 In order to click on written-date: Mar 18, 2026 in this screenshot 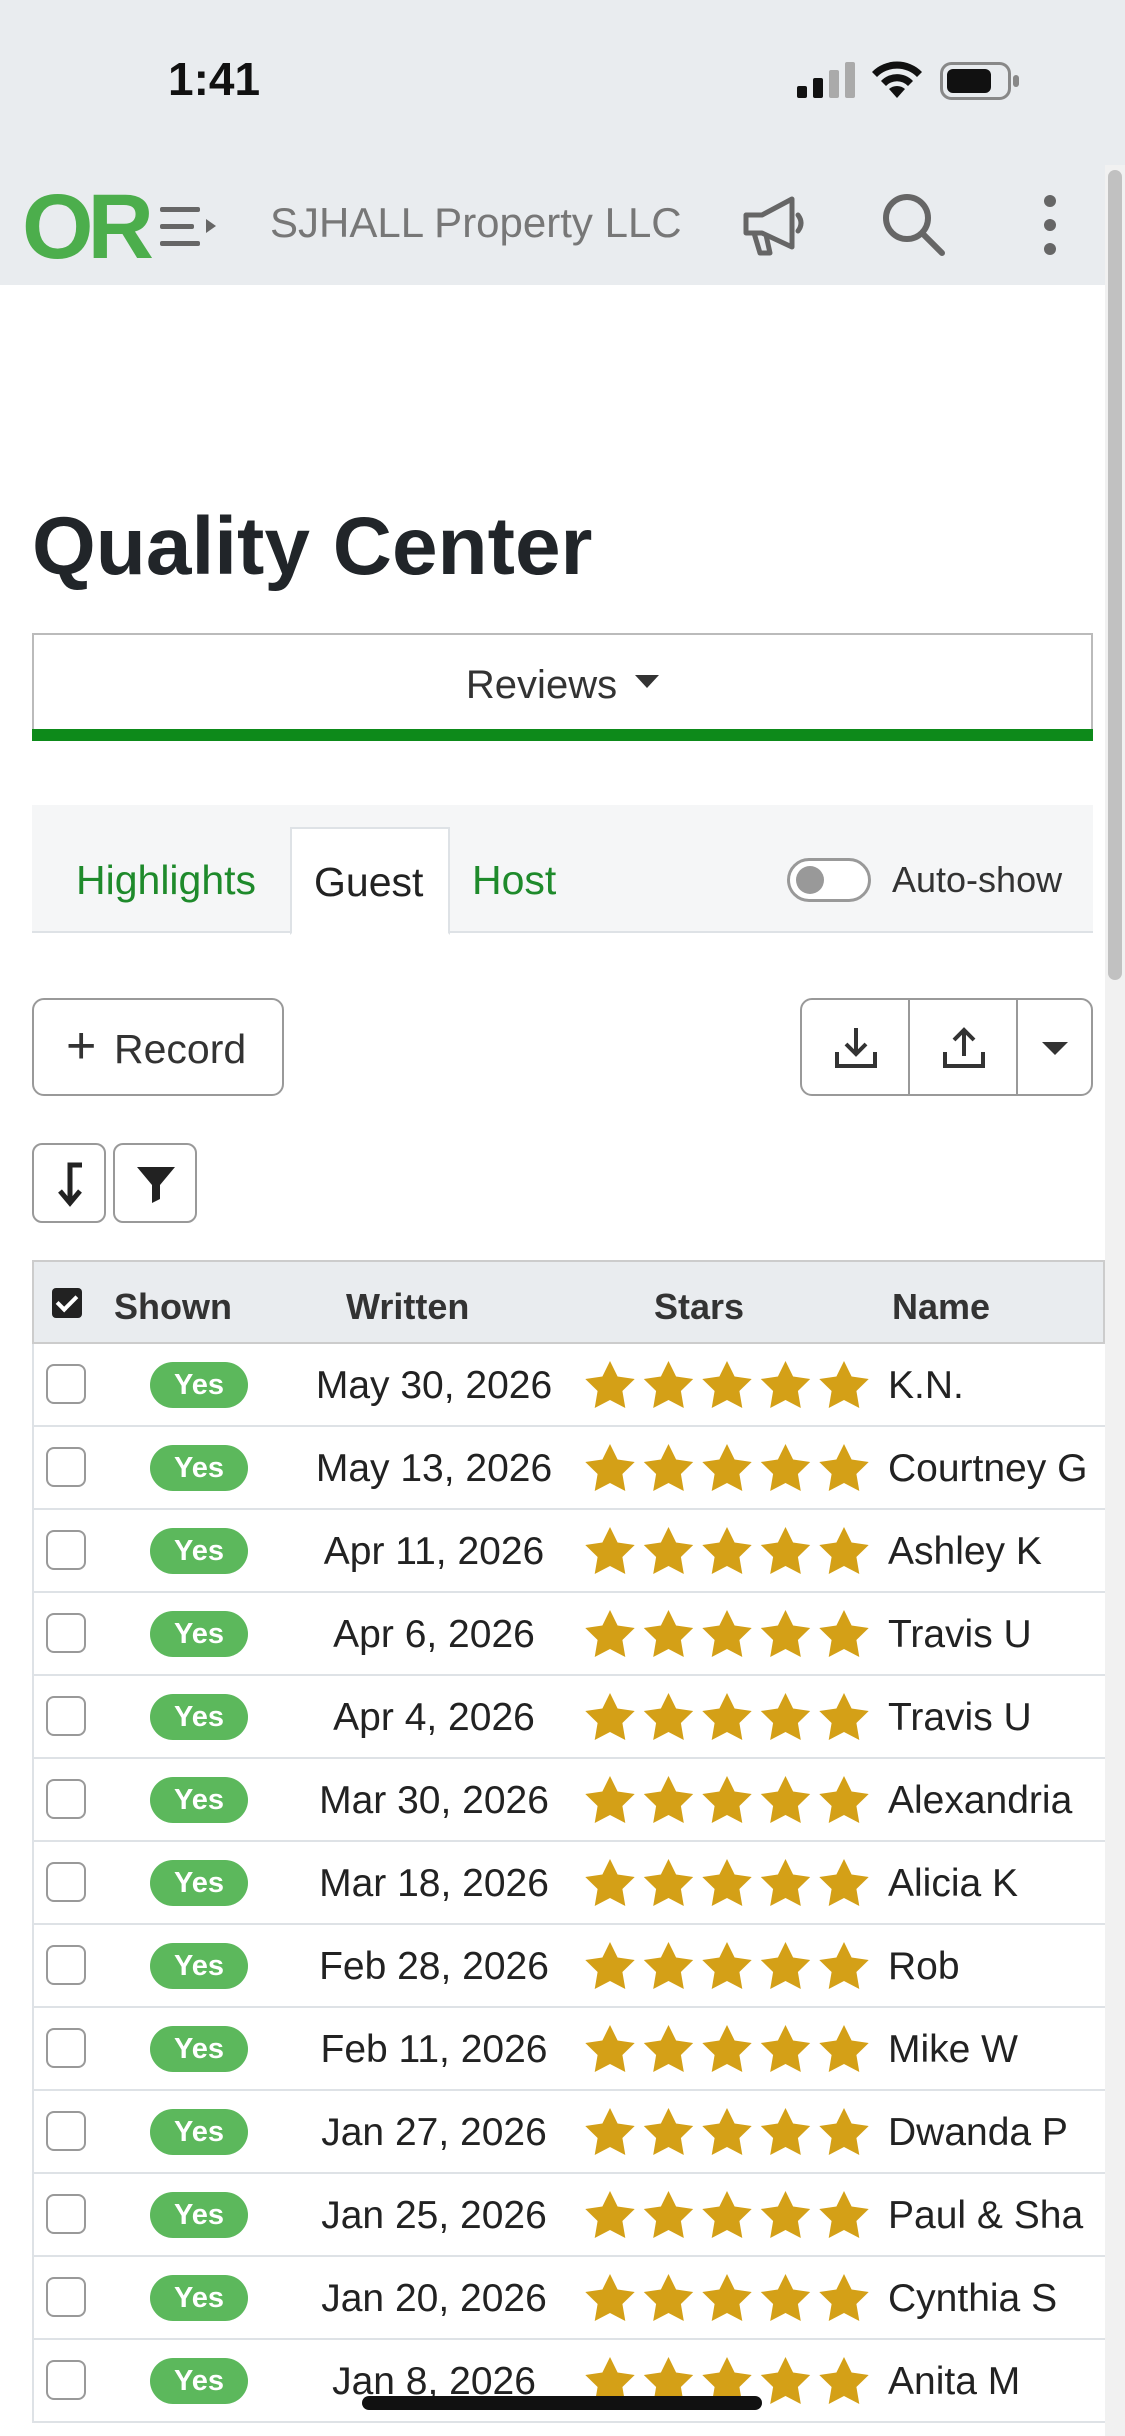, I will do `click(434, 1883)`.